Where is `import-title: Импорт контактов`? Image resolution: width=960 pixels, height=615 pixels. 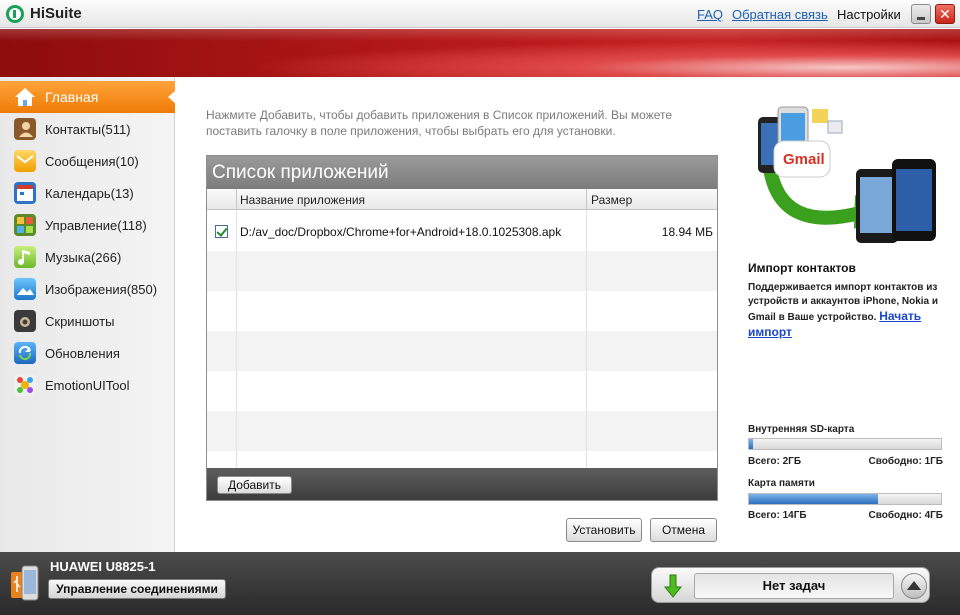
import-title: Импорт контактов is located at coordinates (802, 268).